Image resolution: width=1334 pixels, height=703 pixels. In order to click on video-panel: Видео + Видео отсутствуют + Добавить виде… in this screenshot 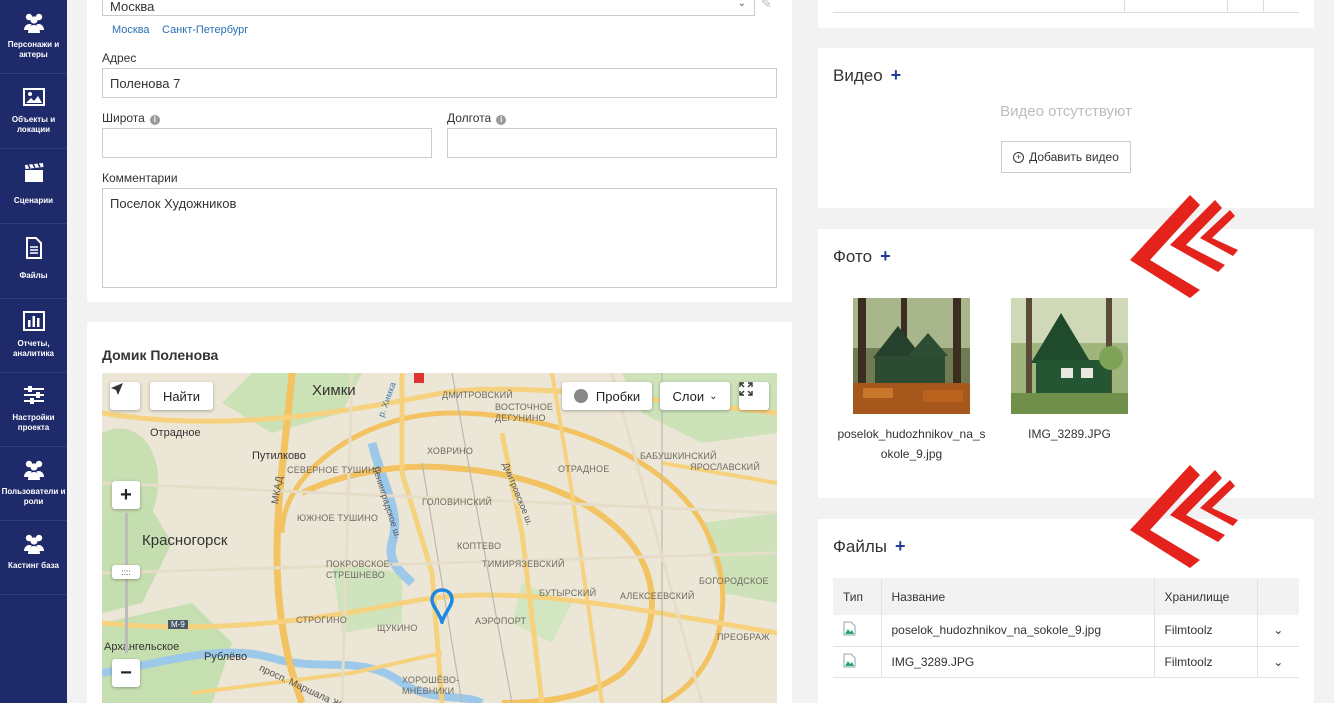, I will do `click(1066, 128)`.